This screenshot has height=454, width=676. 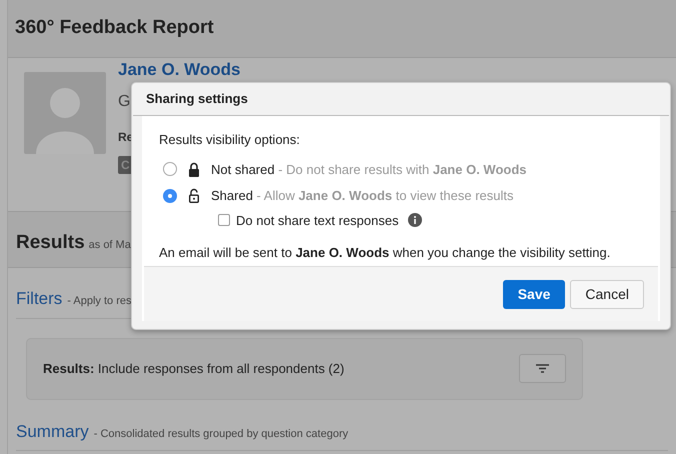 What do you see at coordinates (65, 113) in the screenshot?
I see `avatar-placeholder-icon` at bounding box center [65, 113].